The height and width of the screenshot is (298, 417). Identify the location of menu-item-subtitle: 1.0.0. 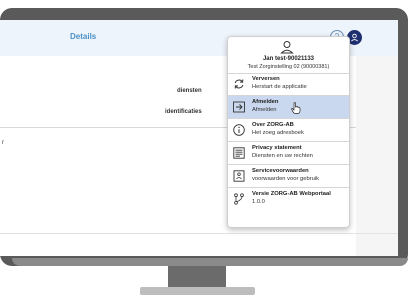
(258, 202).